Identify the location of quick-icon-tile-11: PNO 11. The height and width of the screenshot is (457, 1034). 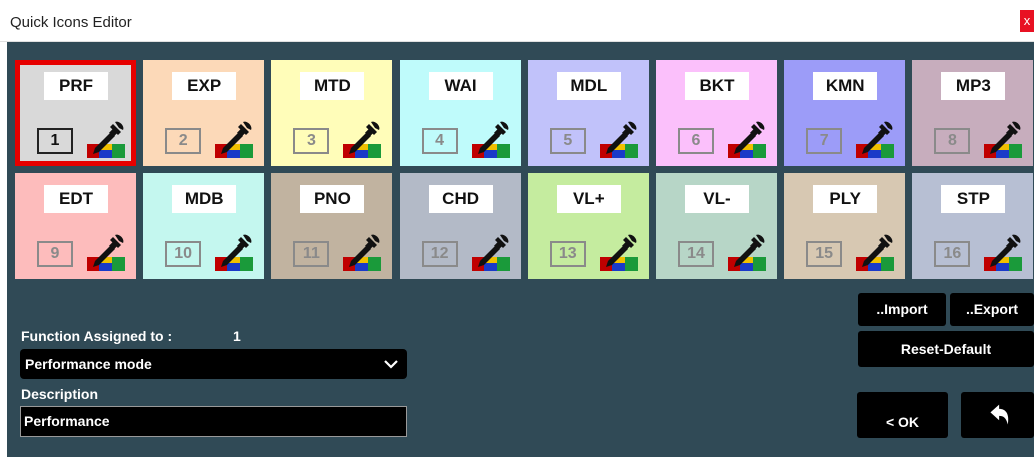
(332, 226).